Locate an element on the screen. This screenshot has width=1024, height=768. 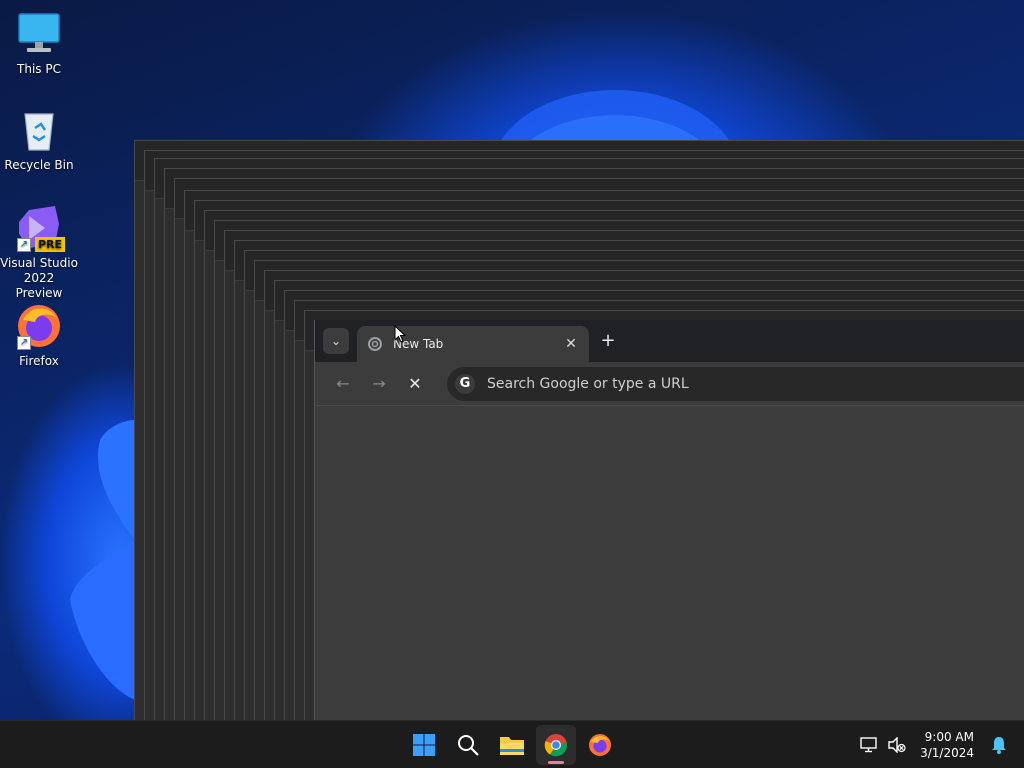
taskbar-search-button is located at coordinates (468, 745).